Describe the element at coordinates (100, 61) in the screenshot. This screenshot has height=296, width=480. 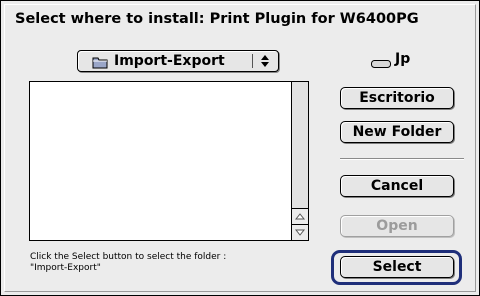
I see `folder-icon` at that location.